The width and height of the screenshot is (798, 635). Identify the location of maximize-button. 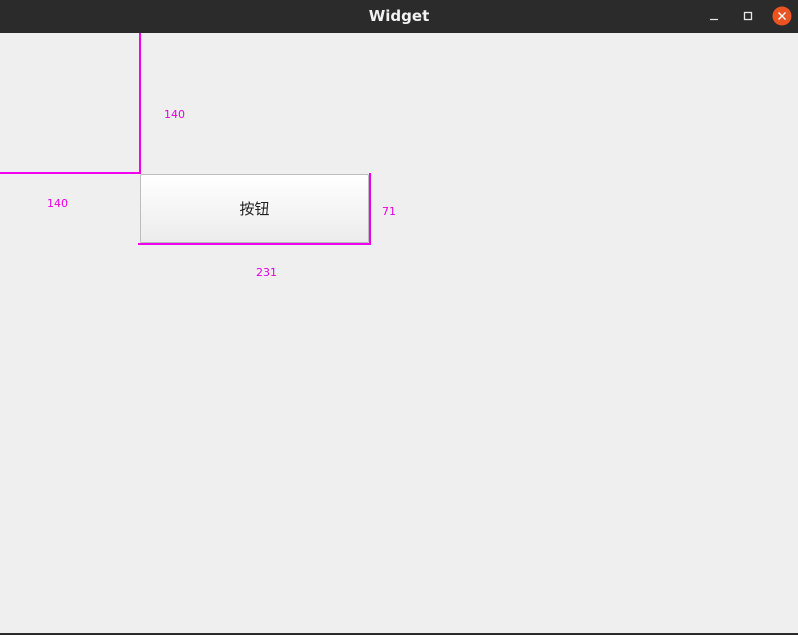
(748, 16).